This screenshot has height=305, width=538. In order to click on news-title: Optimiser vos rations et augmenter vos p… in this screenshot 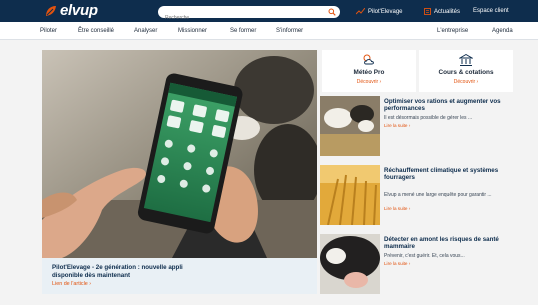, I will do `click(448, 105)`.